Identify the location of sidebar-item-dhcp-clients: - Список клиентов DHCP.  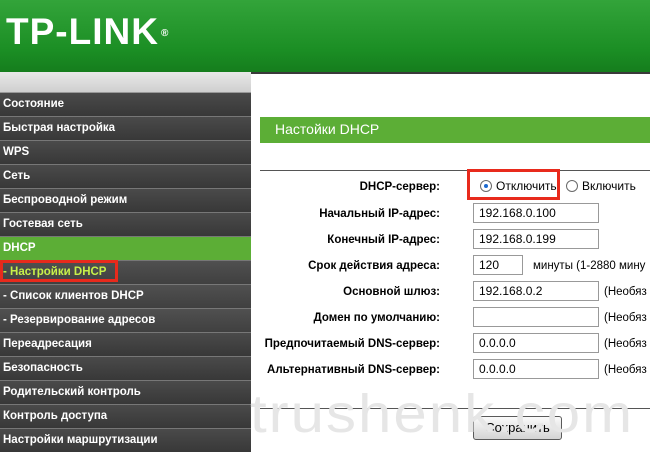
(125, 297).